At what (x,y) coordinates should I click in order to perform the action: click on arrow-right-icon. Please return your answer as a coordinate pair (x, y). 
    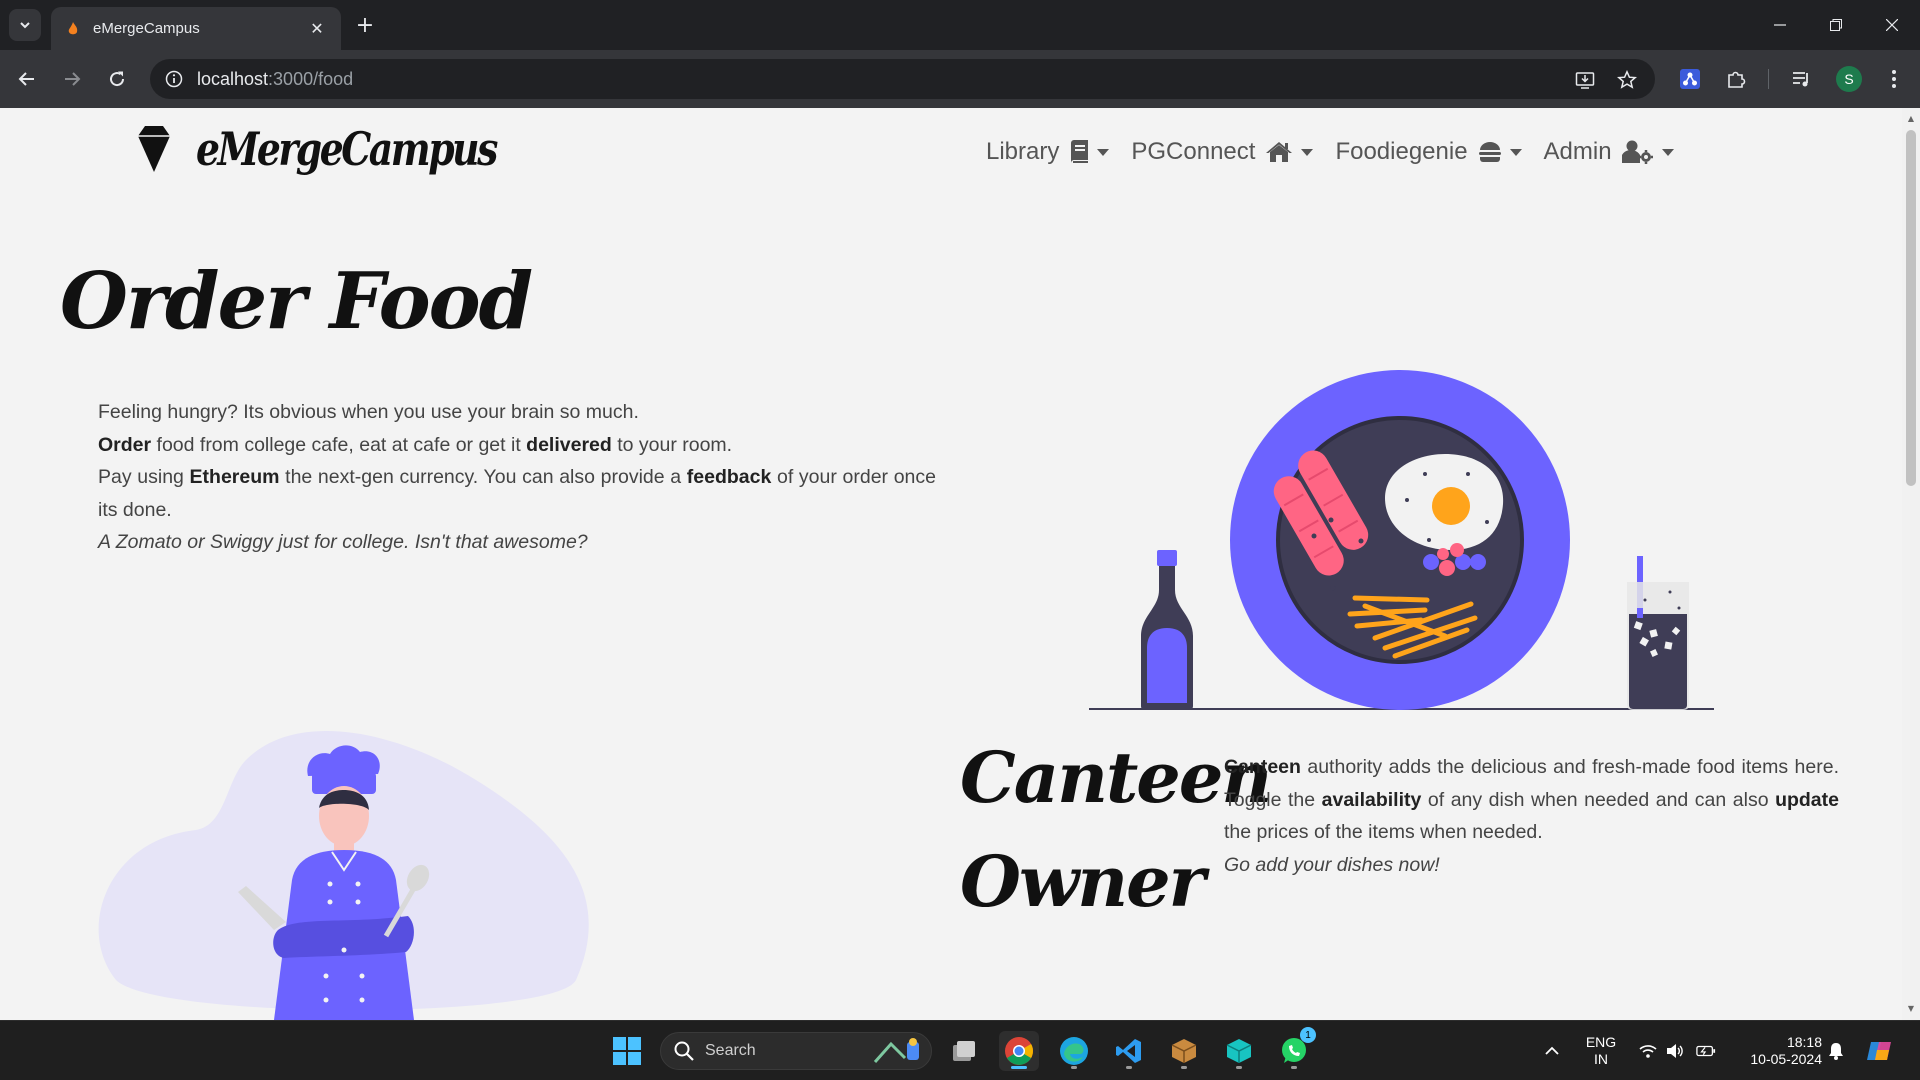
    Looking at the image, I should click on (73, 79).